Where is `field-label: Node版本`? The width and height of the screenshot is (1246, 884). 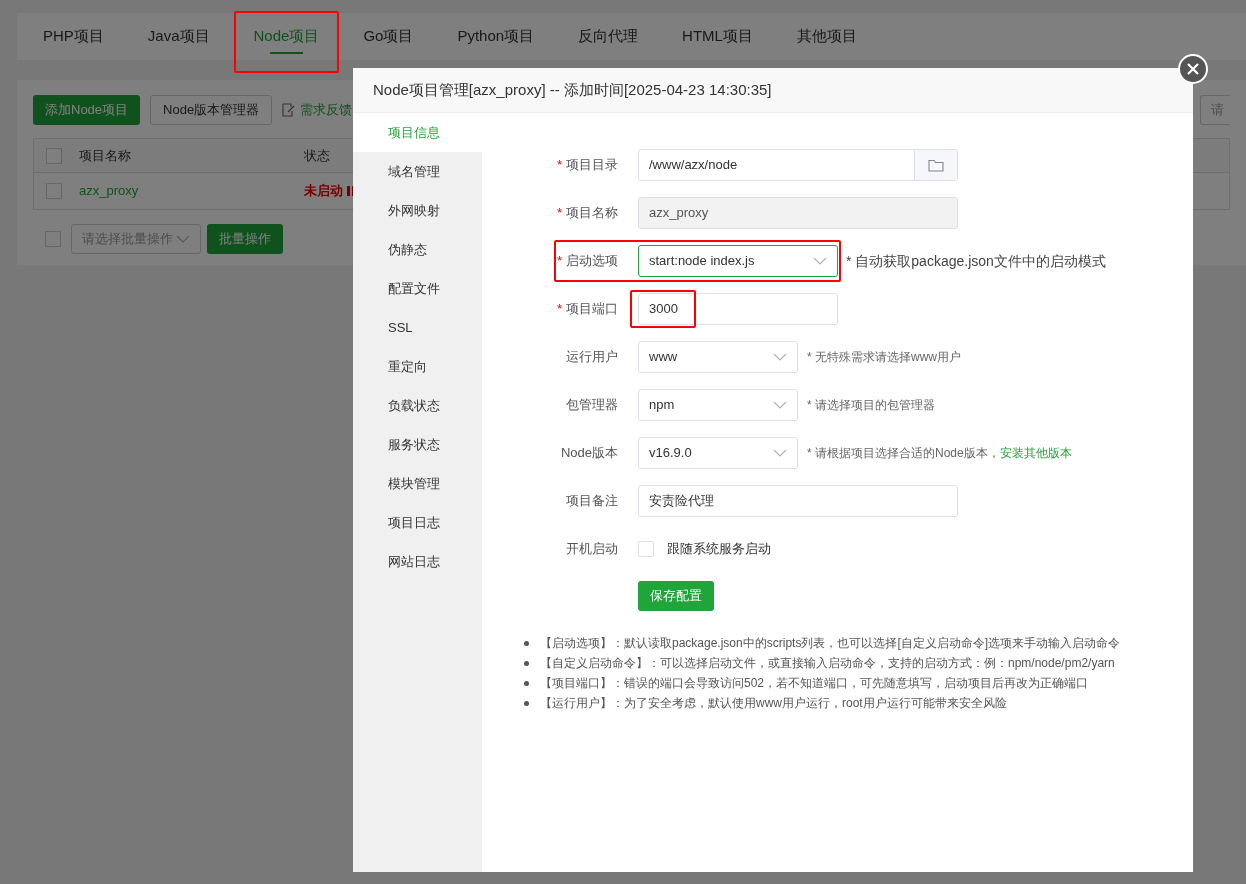 field-label: Node版本 is located at coordinates (589, 453).